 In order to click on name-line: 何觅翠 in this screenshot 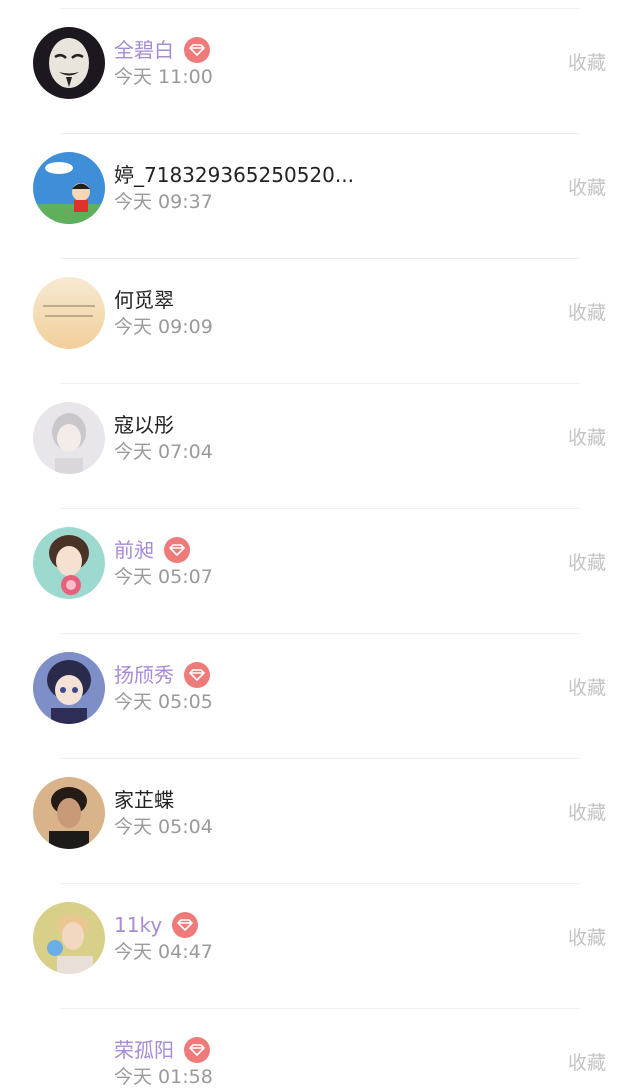, I will do `click(144, 300)`.